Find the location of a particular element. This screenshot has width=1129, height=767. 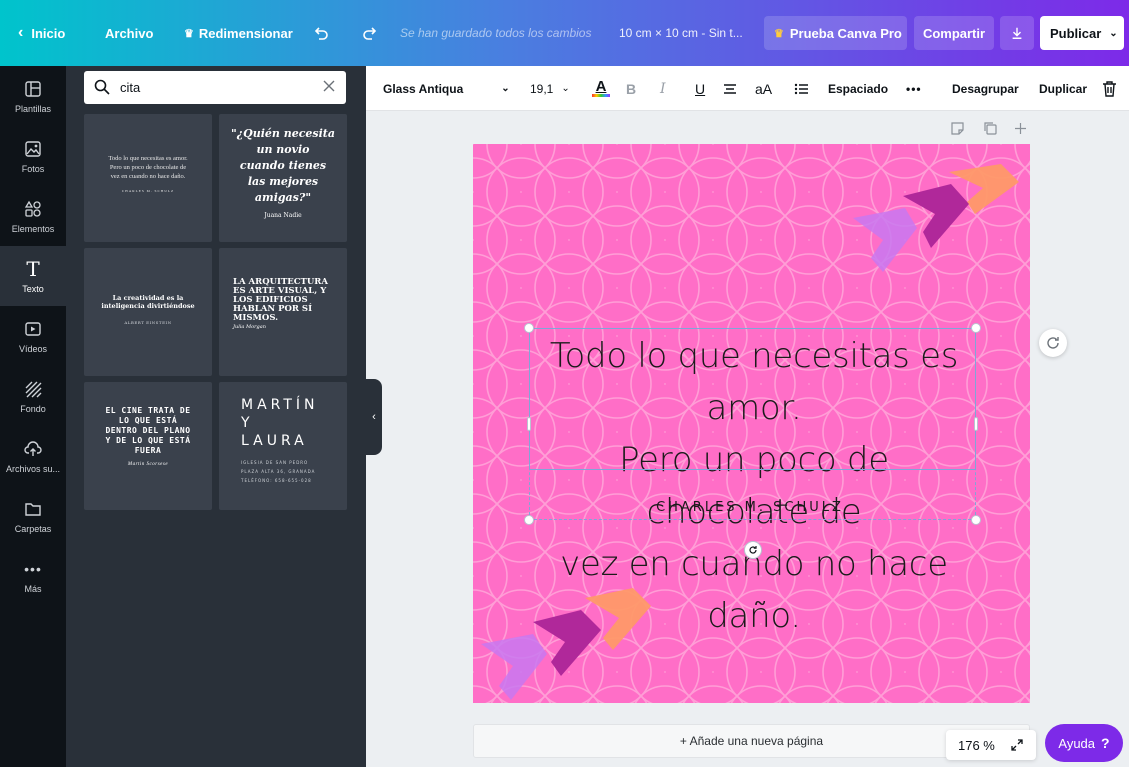

ungroup-button: Desagrupar is located at coordinates (985, 88).